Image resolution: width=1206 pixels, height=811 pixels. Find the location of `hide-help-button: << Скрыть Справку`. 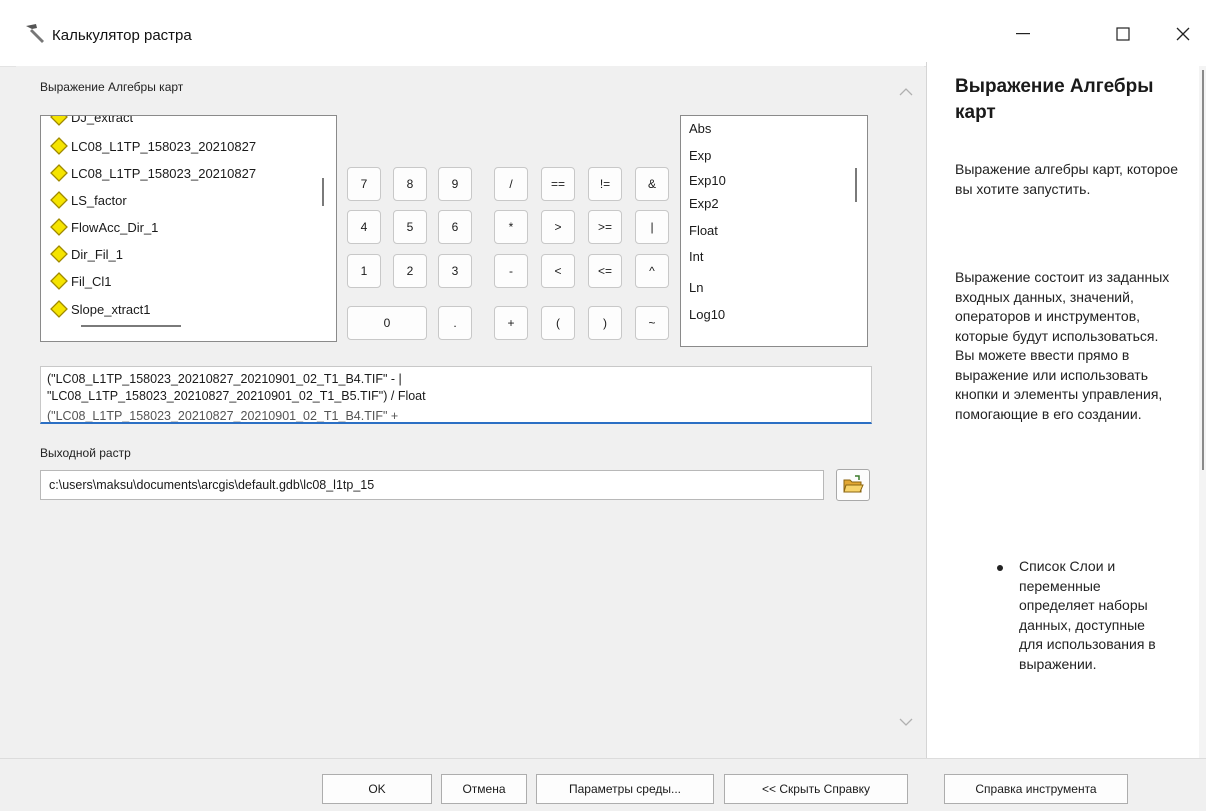

hide-help-button: << Скрыть Справку is located at coordinates (816, 789).